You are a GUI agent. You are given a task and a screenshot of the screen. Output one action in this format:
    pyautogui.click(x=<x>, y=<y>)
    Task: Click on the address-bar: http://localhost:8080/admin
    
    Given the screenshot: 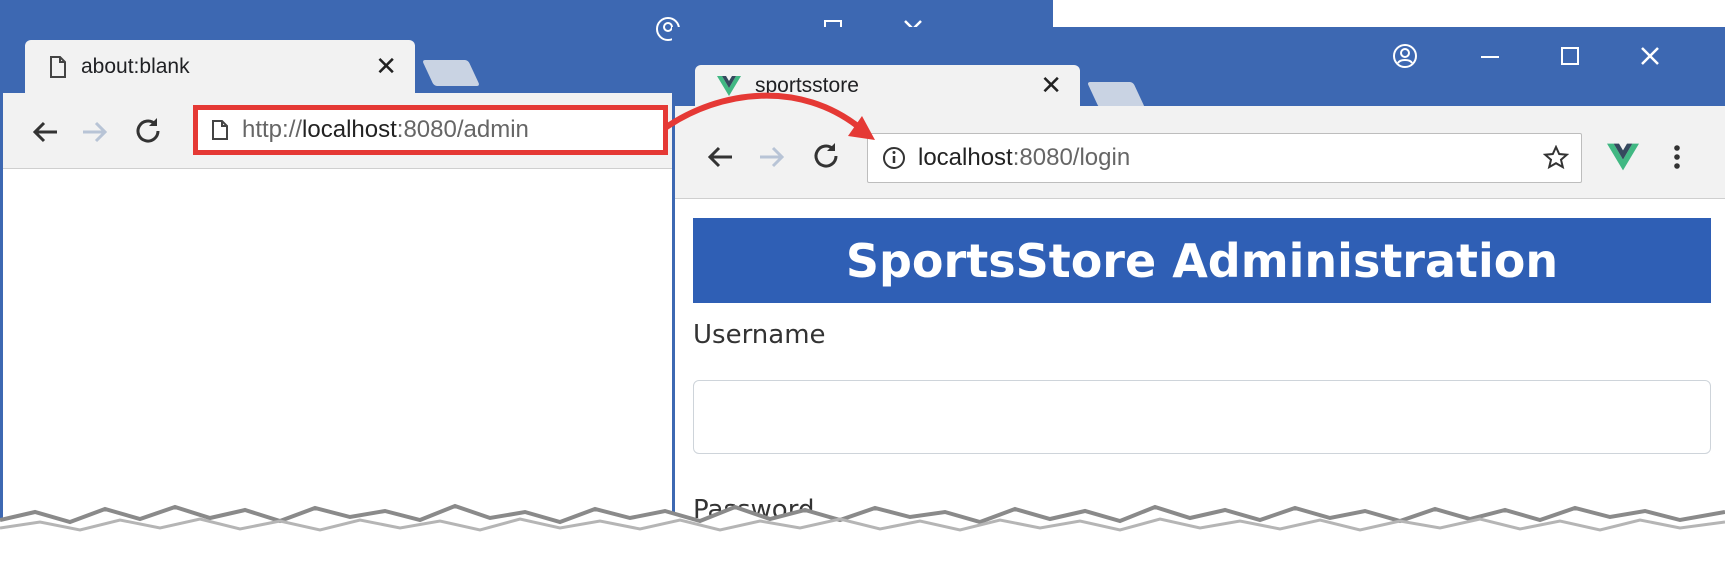 What is the action you would take?
    pyautogui.click(x=430, y=130)
    